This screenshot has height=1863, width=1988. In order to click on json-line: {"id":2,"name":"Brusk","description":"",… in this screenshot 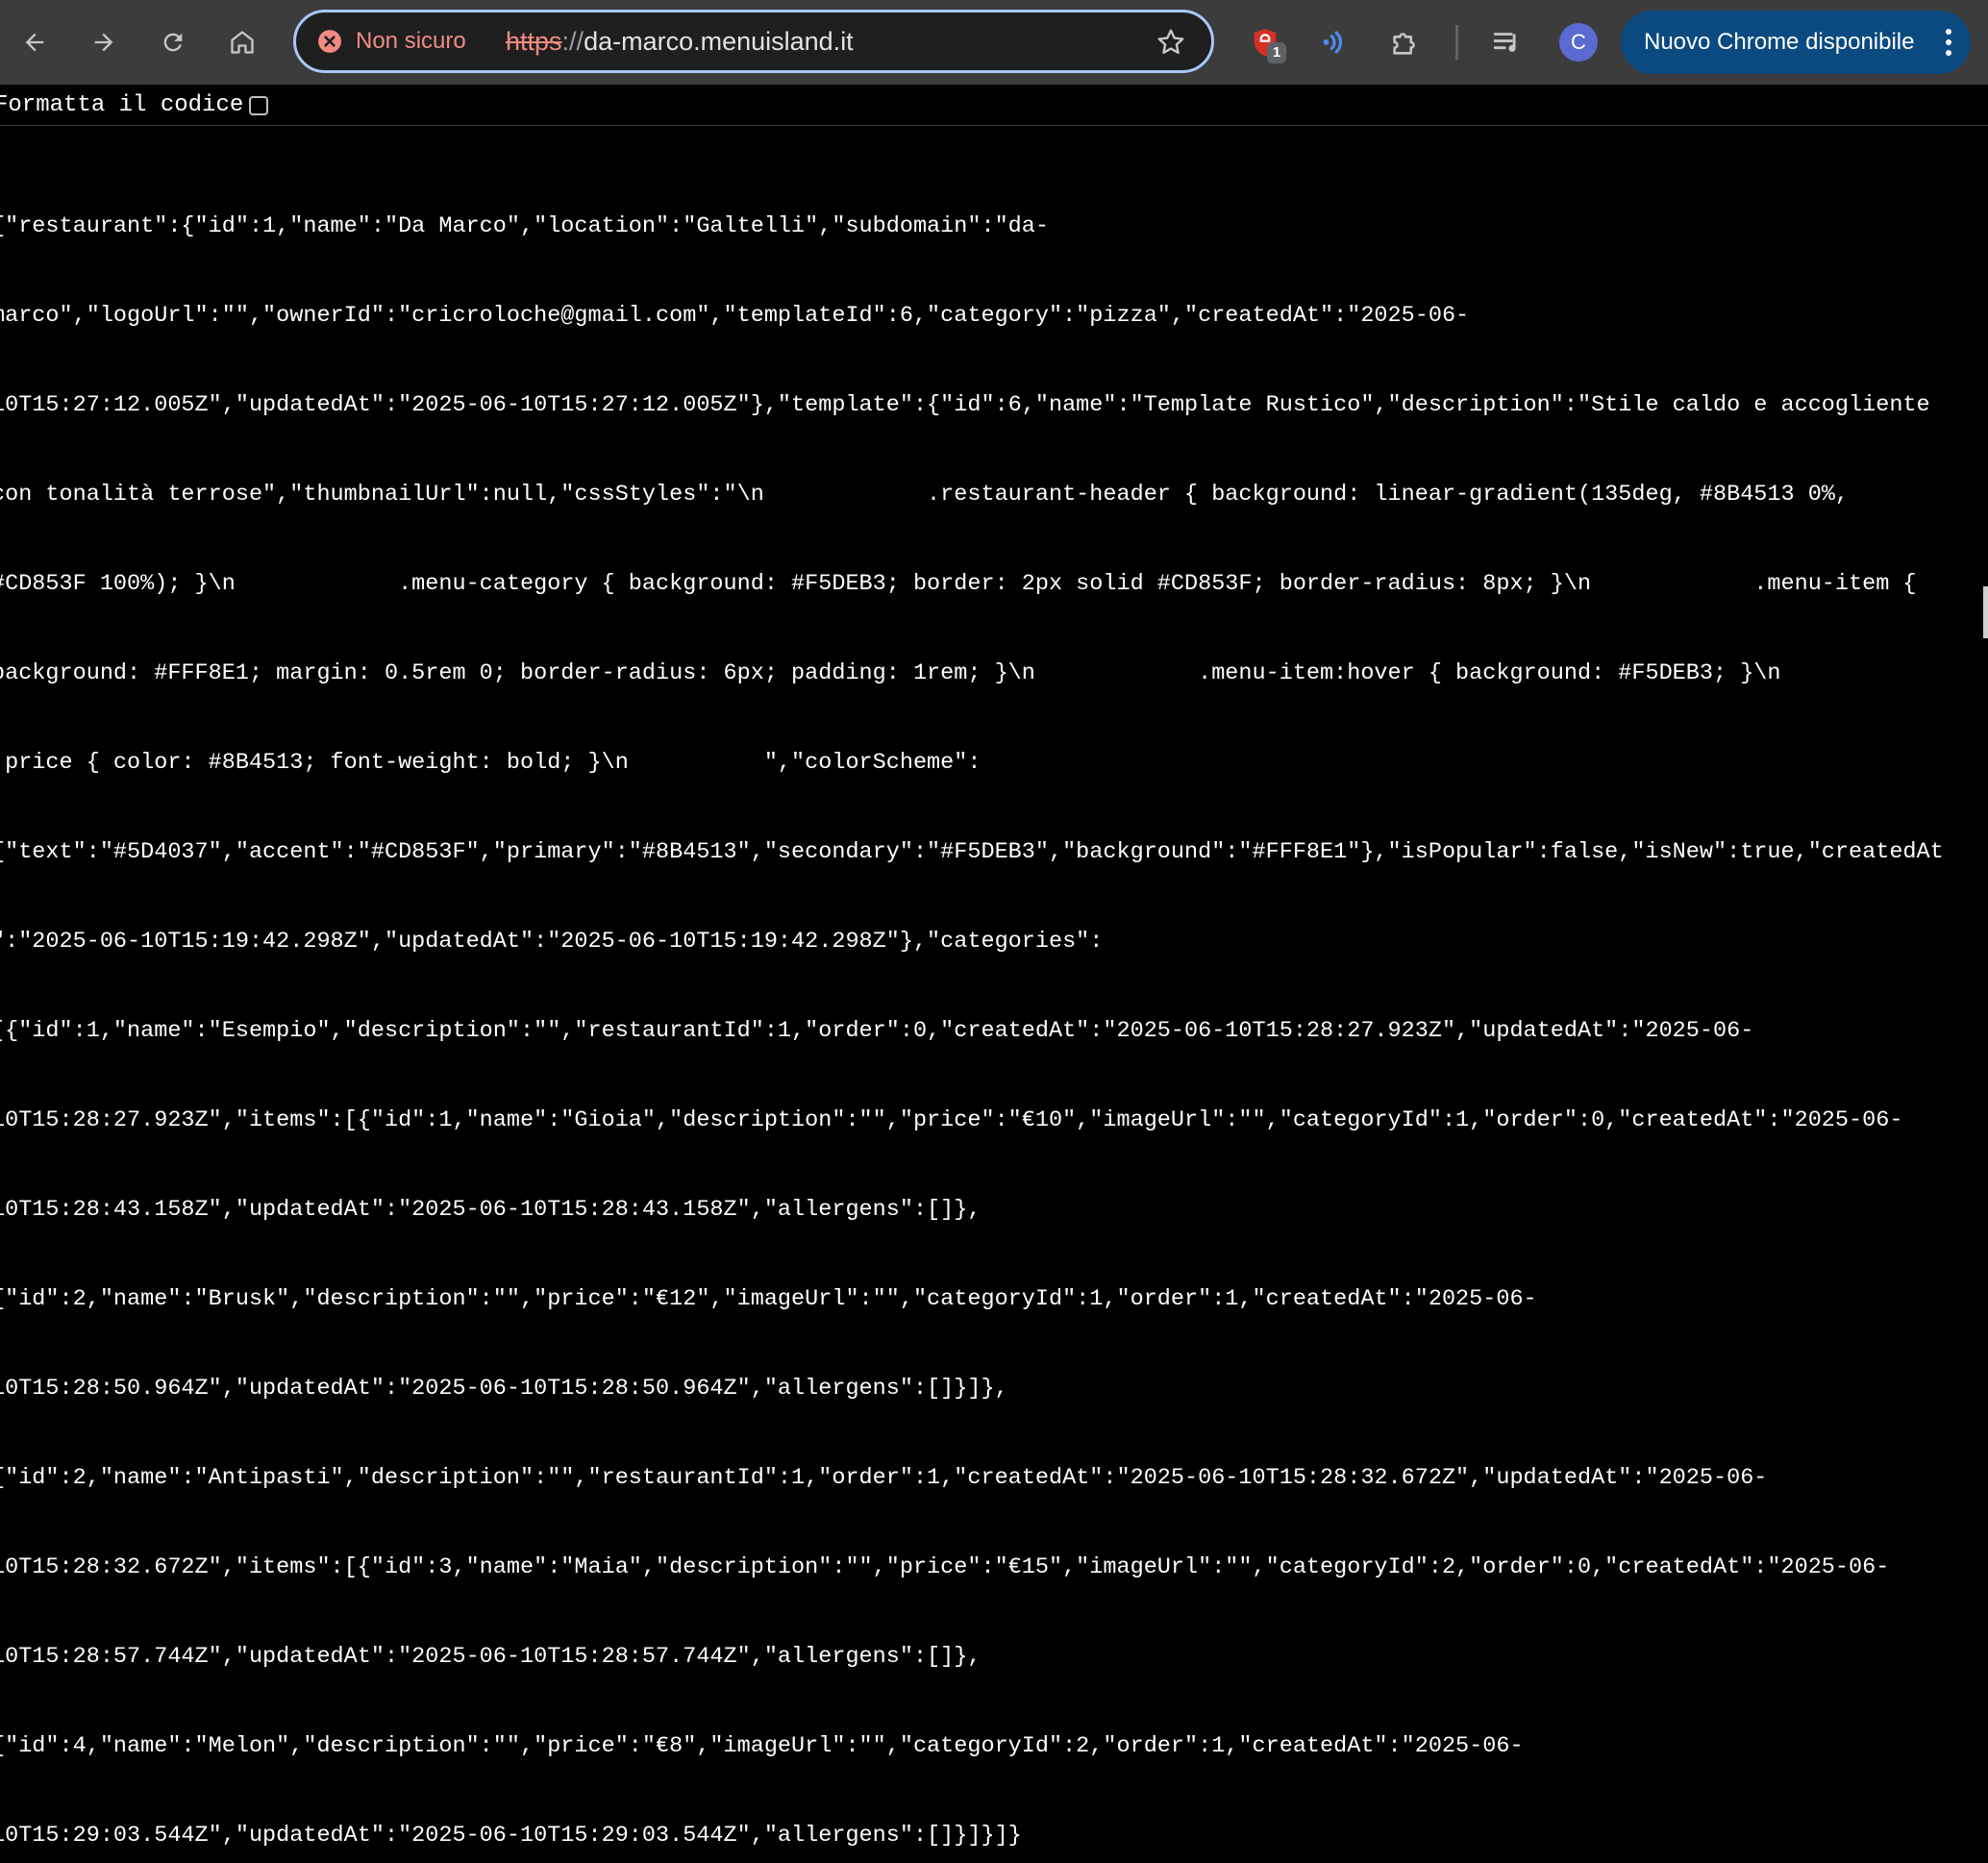, I will do `click(769, 1299)`.